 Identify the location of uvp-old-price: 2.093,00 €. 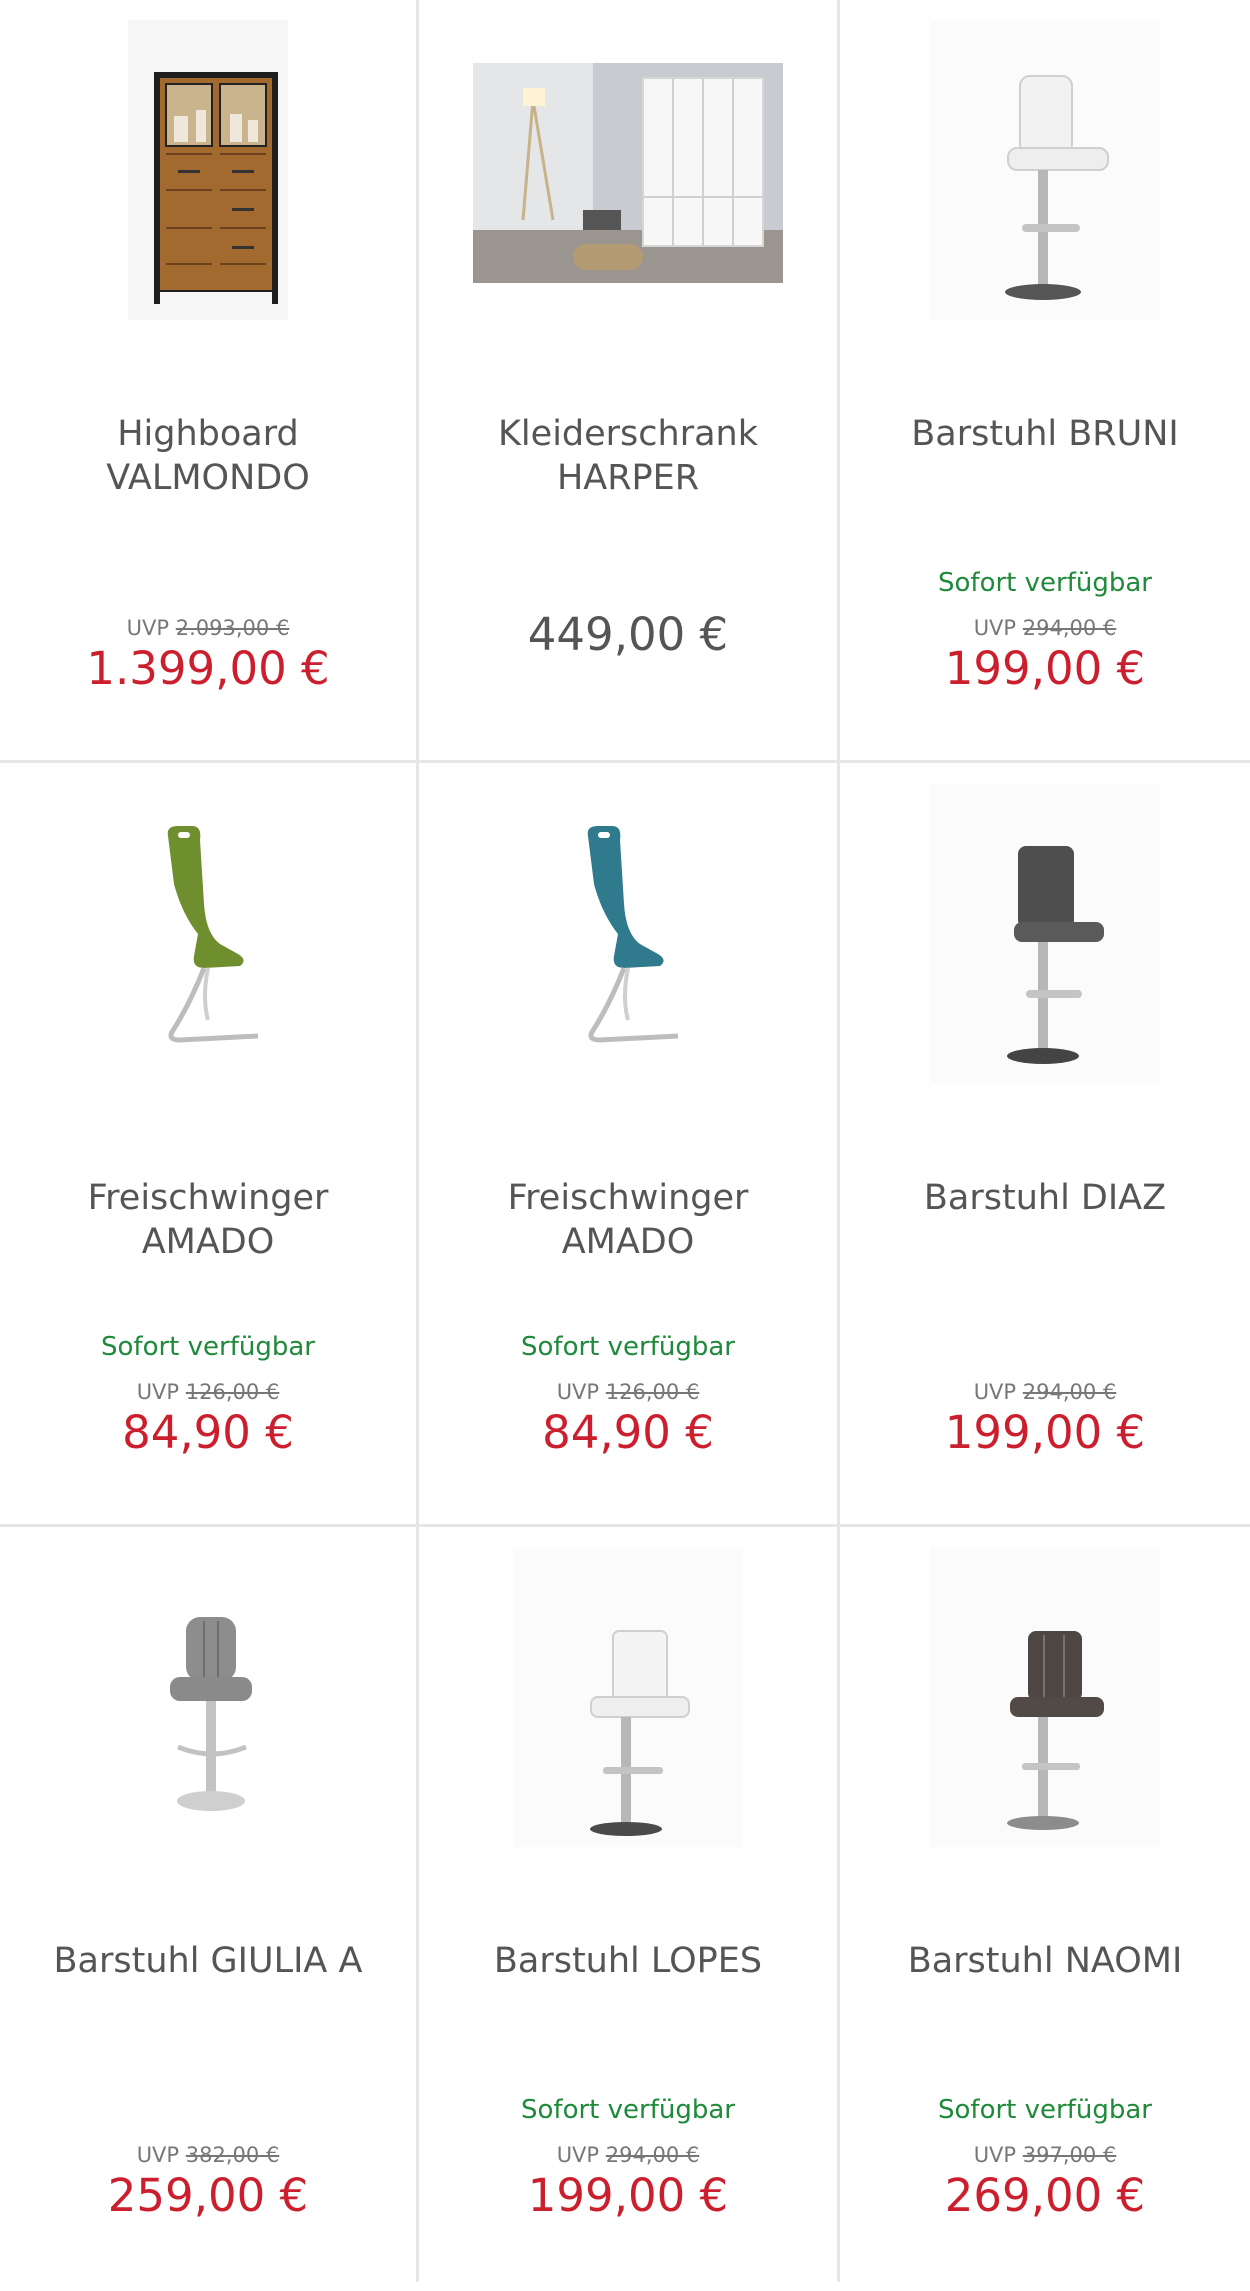
(232, 628).